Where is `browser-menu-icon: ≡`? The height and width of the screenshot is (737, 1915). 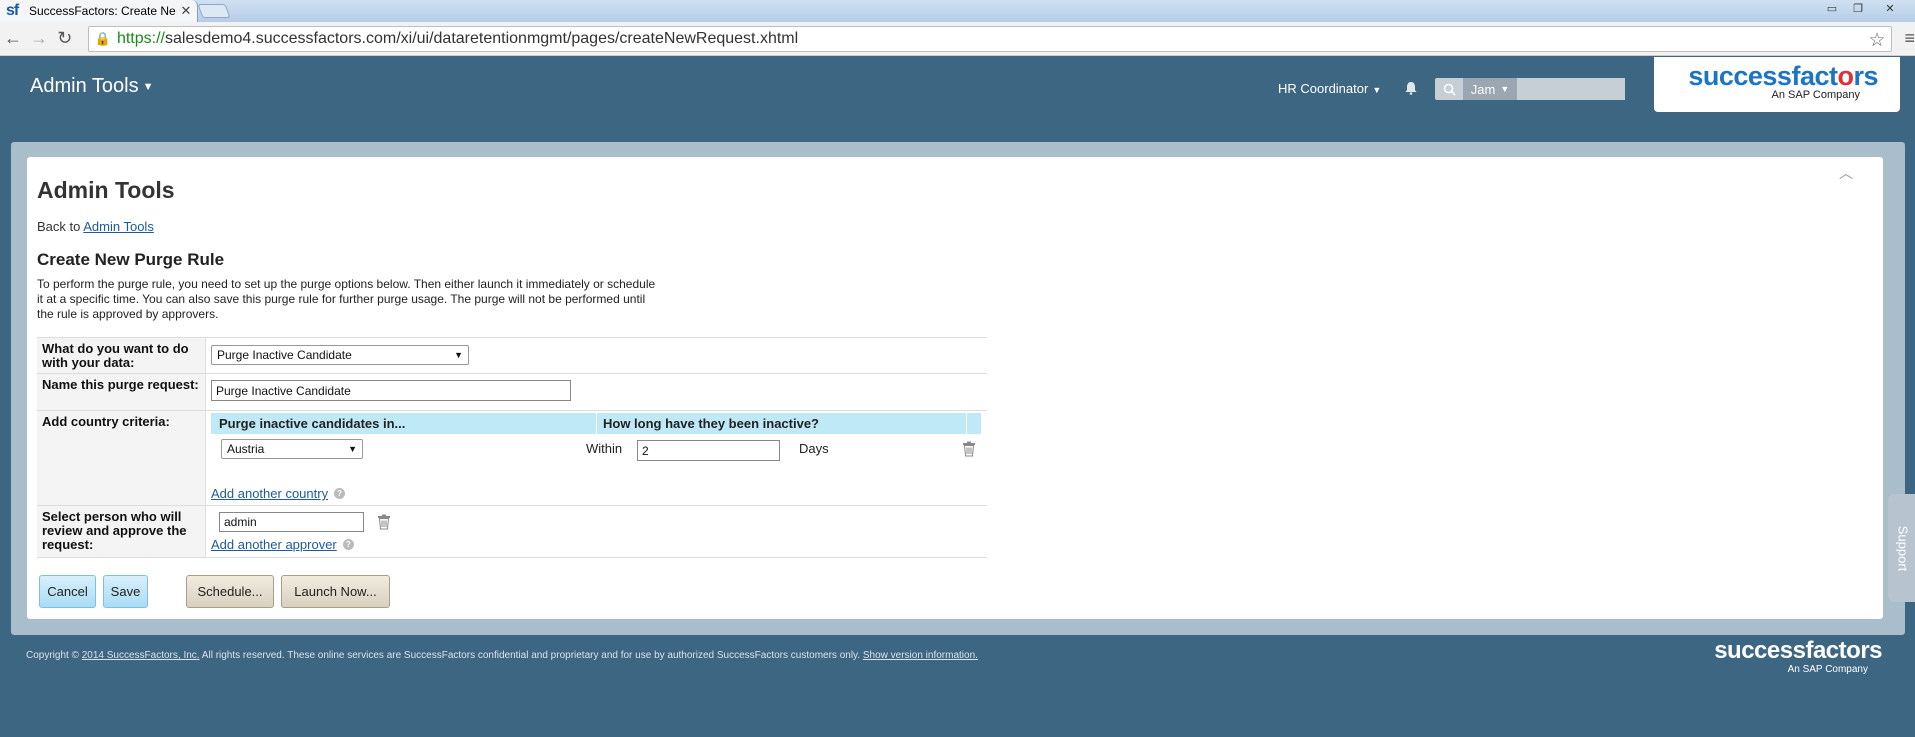
browser-menu-icon: ≡ is located at coordinates (1909, 38).